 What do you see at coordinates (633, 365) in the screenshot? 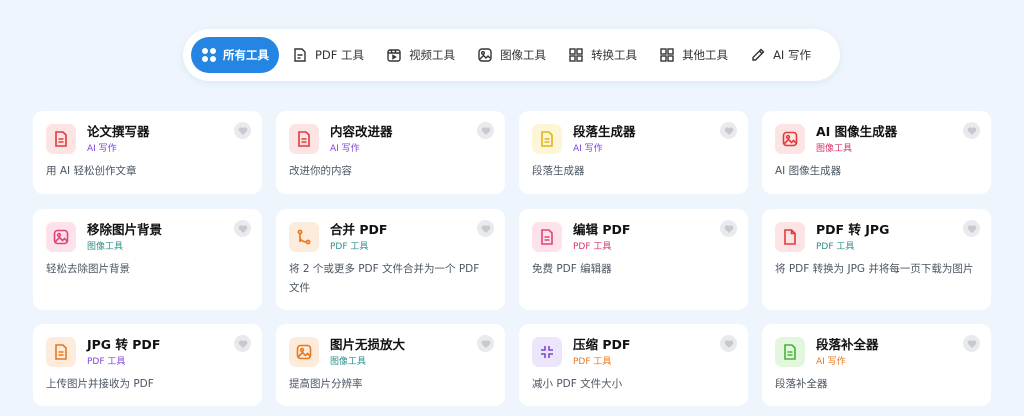
I see `tool-card-compress-pdf: 压缩 PDF PDF 工具 减小 PDF 文件大小` at bounding box center [633, 365].